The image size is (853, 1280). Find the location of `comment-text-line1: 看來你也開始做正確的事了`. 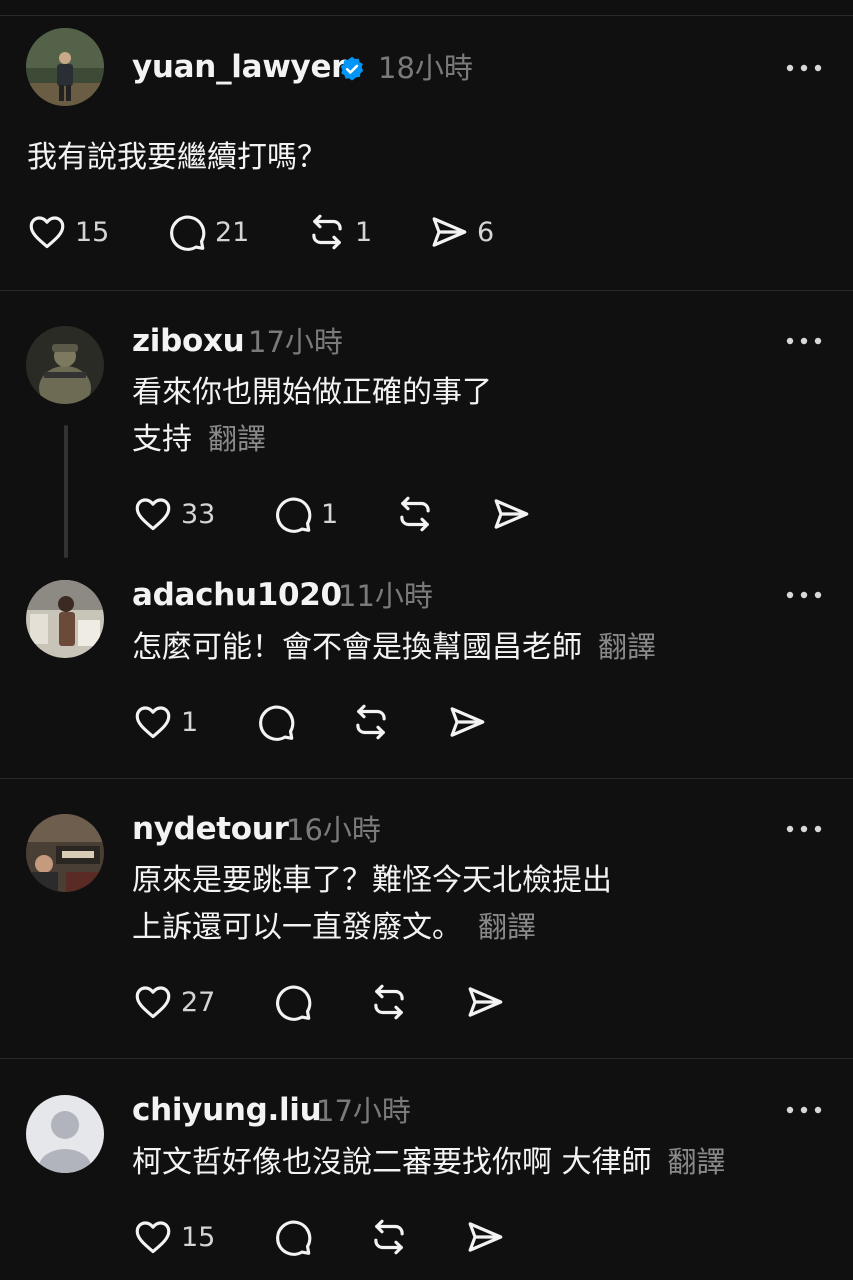

comment-text-line1: 看來你也開始做正確的事了 is located at coordinates (312, 392).